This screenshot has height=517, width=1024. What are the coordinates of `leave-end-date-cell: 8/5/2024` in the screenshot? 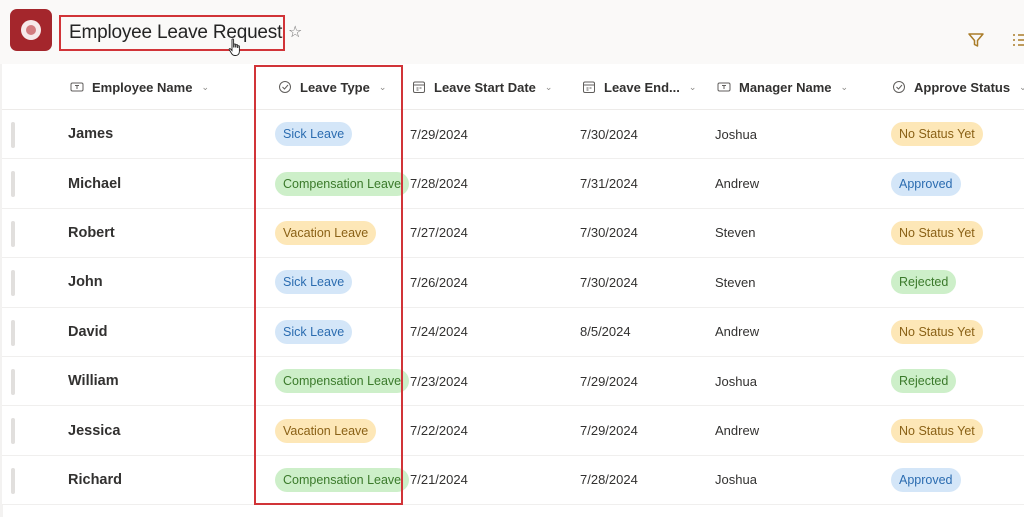 It's located at (605, 332).